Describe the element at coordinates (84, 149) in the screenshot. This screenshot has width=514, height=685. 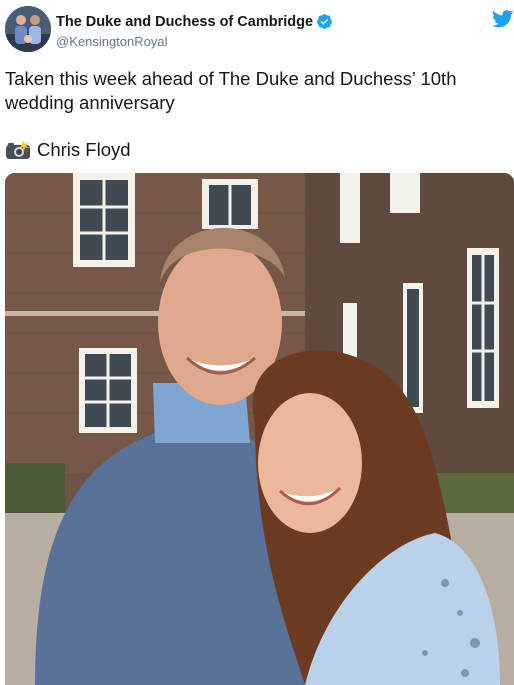
I see `photo-credit-name: Chris Floyd` at that location.